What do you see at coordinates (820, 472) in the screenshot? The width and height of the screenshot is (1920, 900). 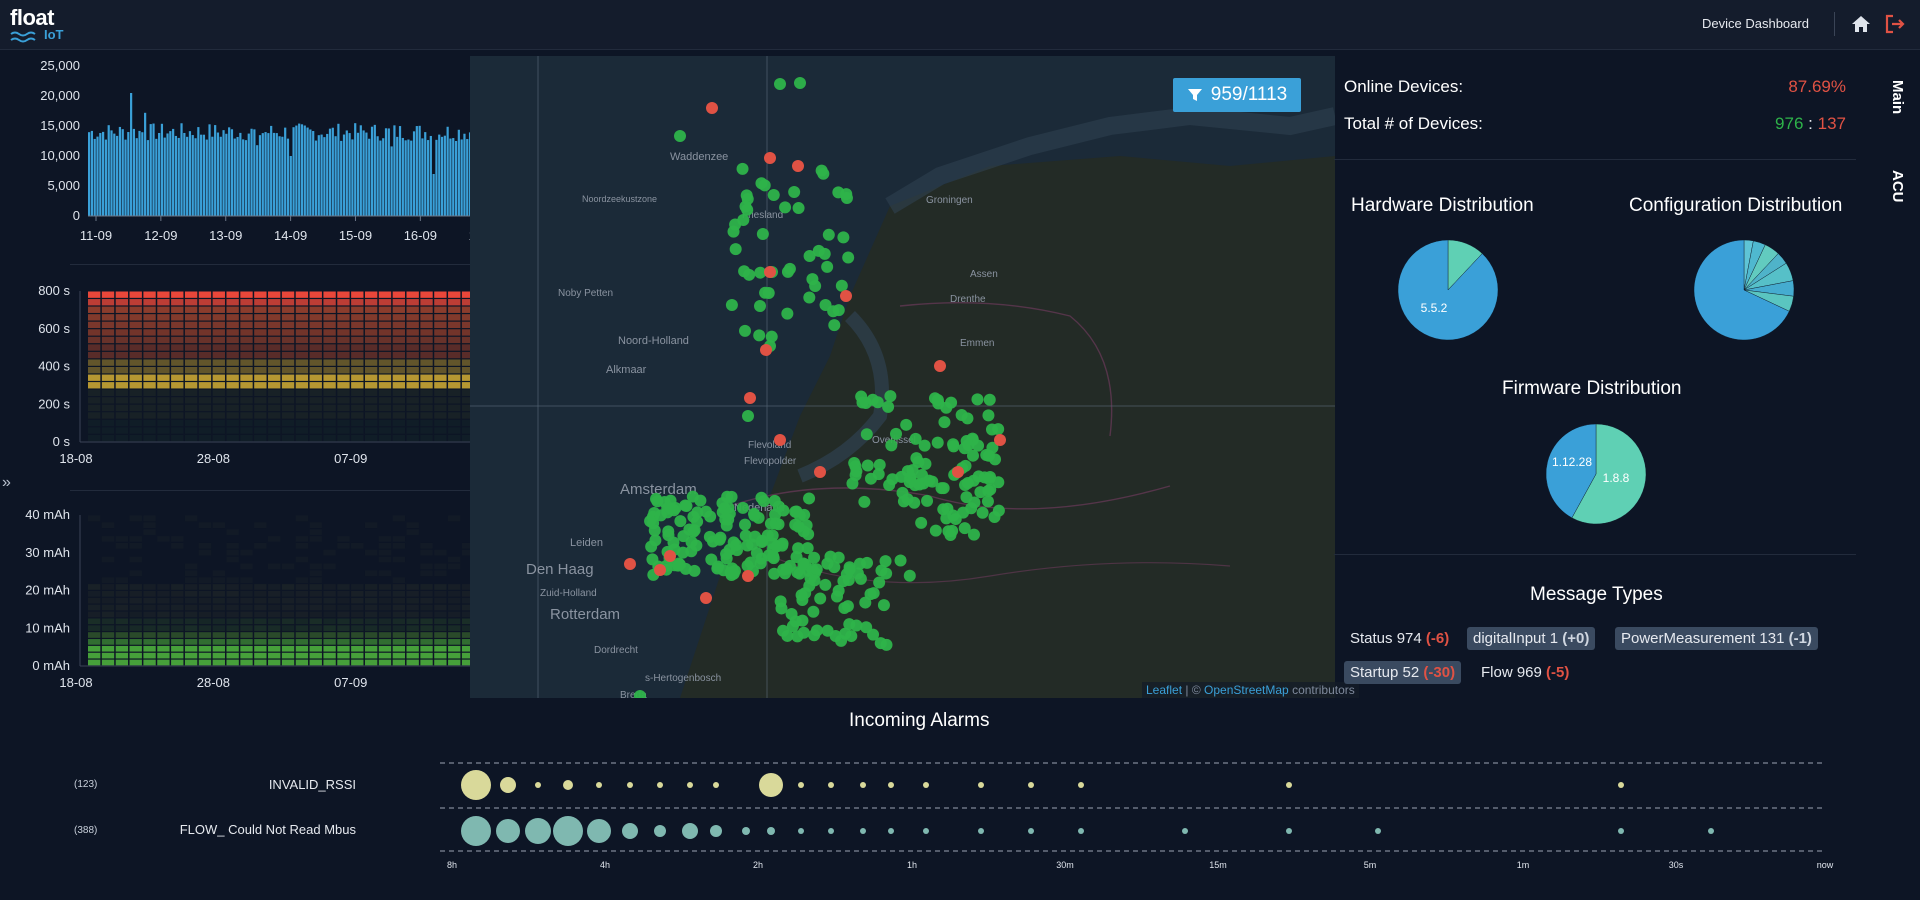 I see `device-marker-offline` at bounding box center [820, 472].